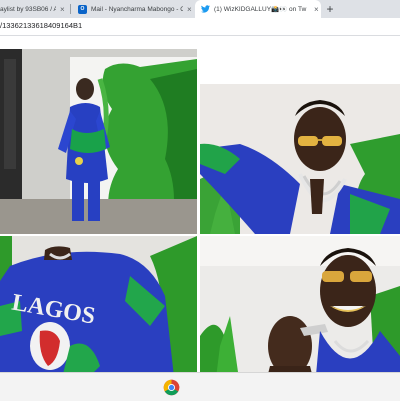 Image resolution: width=400 pixels, height=401 pixels. Describe the element at coordinates (330, 9) in the screenshot. I see `new-tab-button: +` at that location.